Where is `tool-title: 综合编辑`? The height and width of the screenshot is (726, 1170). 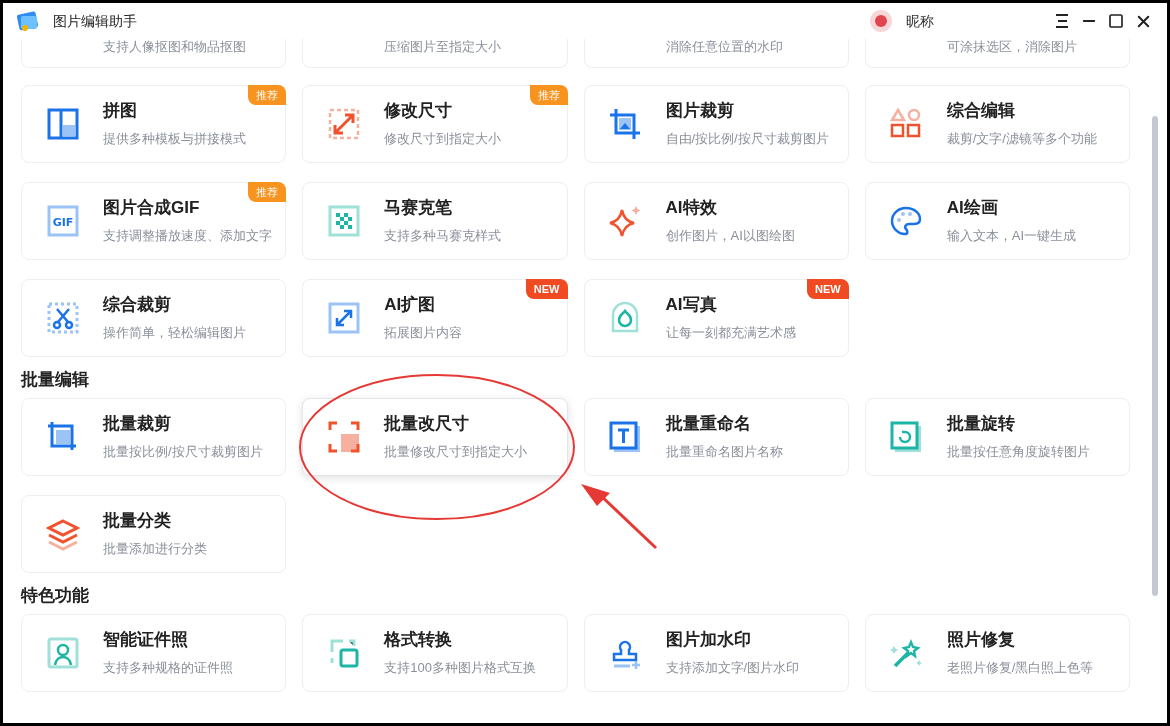
tool-title: 综合编辑 is located at coordinates (981, 111).